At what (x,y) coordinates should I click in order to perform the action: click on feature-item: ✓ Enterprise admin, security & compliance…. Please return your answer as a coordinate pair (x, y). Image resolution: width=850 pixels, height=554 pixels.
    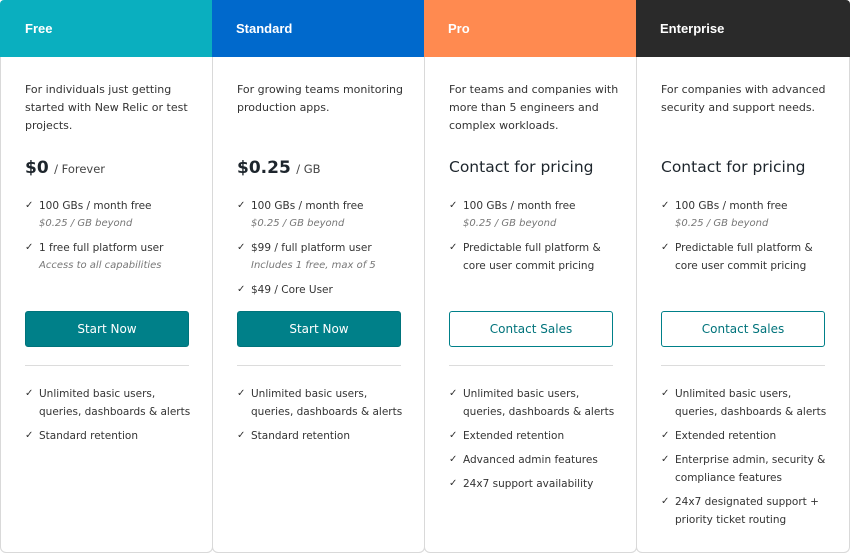
    Looking at the image, I should click on (748, 469).